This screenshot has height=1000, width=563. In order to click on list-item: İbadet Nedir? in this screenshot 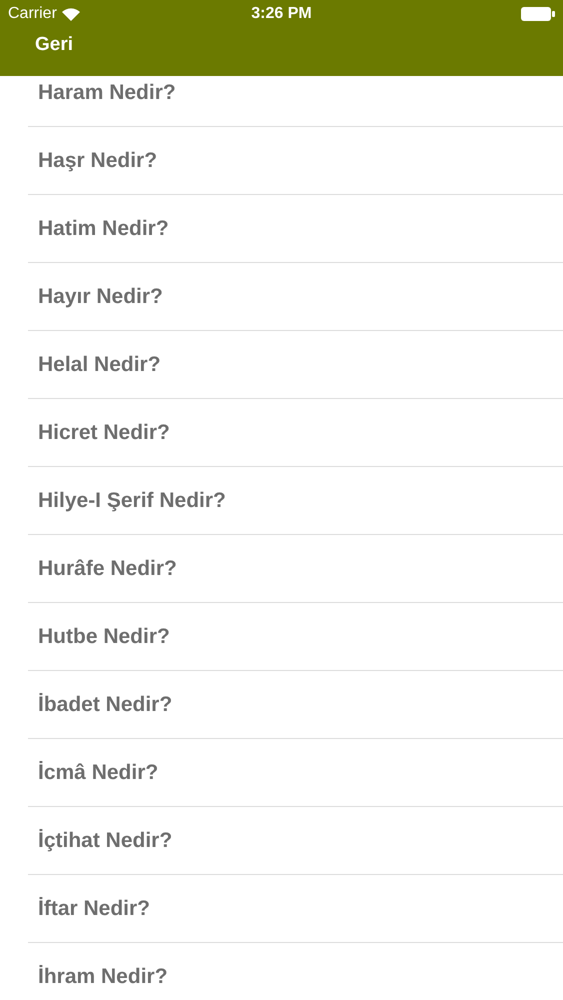, I will do `click(105, 704)`.